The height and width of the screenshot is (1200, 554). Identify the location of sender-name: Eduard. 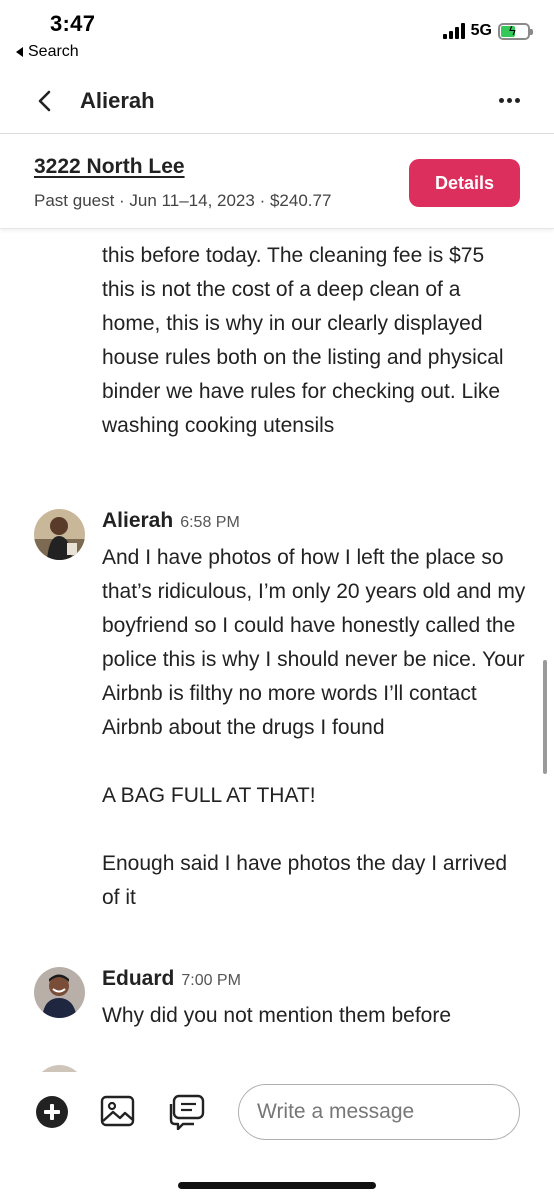
(138, 978).